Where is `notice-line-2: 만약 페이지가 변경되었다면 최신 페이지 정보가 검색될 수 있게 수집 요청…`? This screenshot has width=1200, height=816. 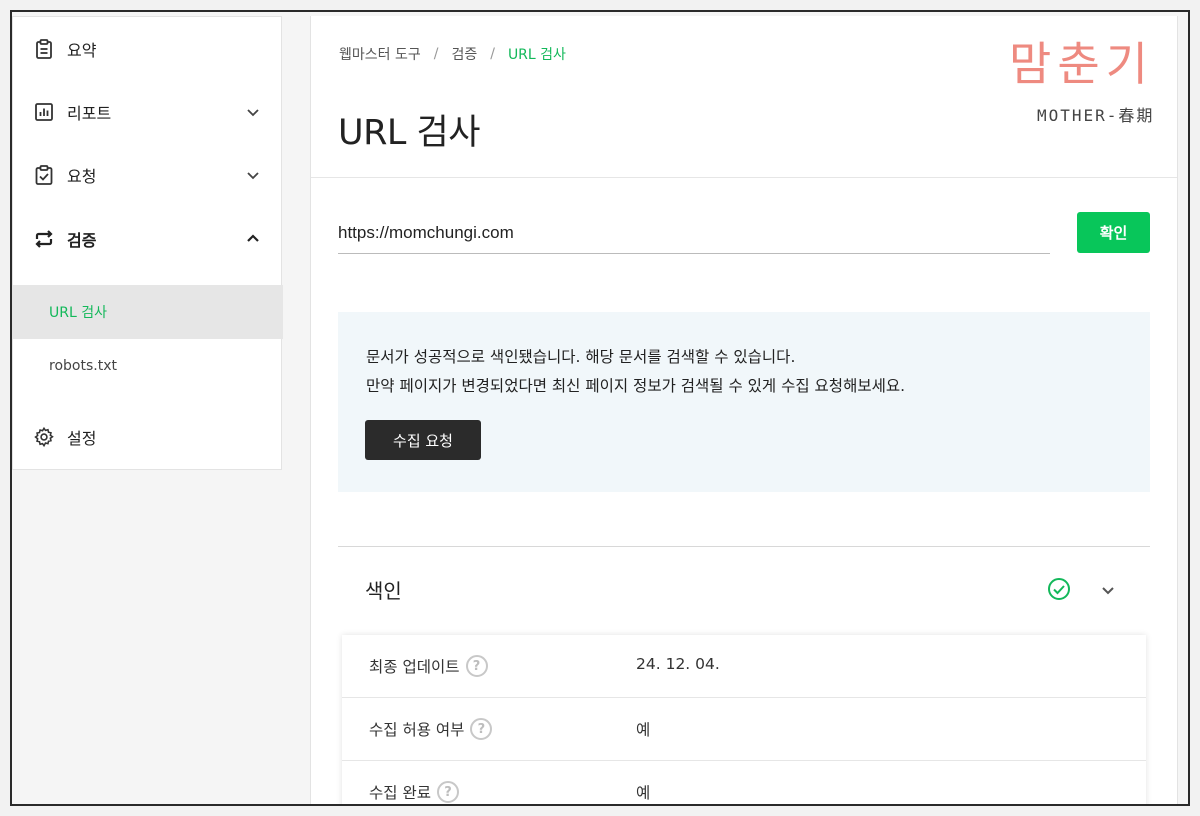 notice-line-2: 만약 페이지가 변경되었다면 최신 페이지 정보가 검색될 수 있게 수집 요청… is located at coordinates (636, 386).